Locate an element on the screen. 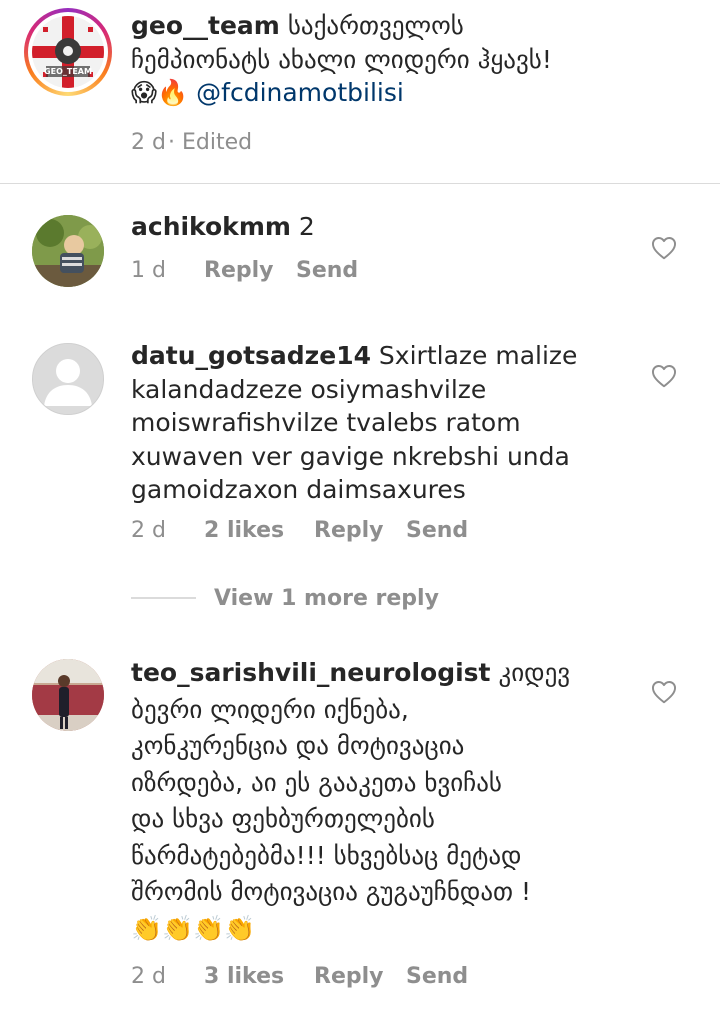  comment-body-line: კონკურენცია და მოტივაცია is located at coordinates (298, 745).